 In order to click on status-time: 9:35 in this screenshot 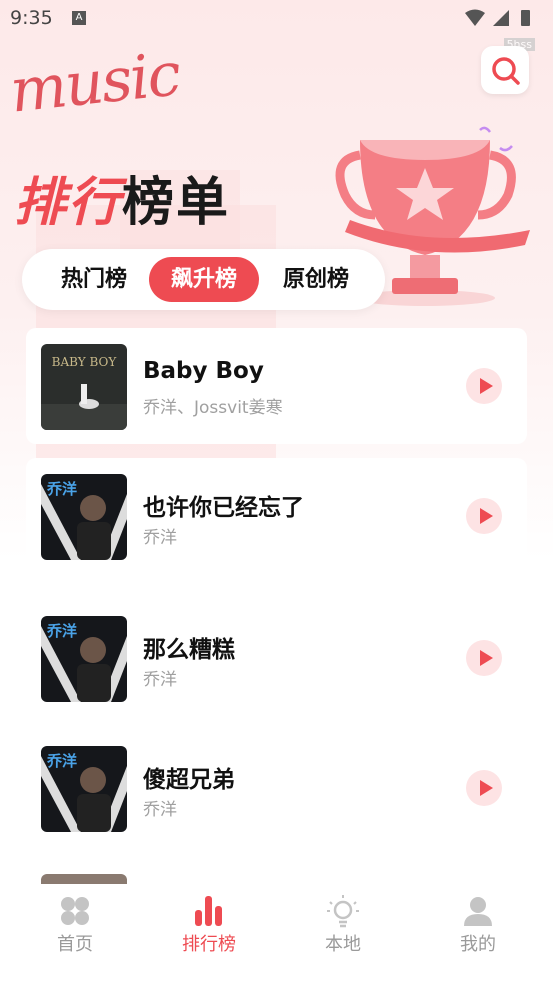, I will do `click(31, 18)`.